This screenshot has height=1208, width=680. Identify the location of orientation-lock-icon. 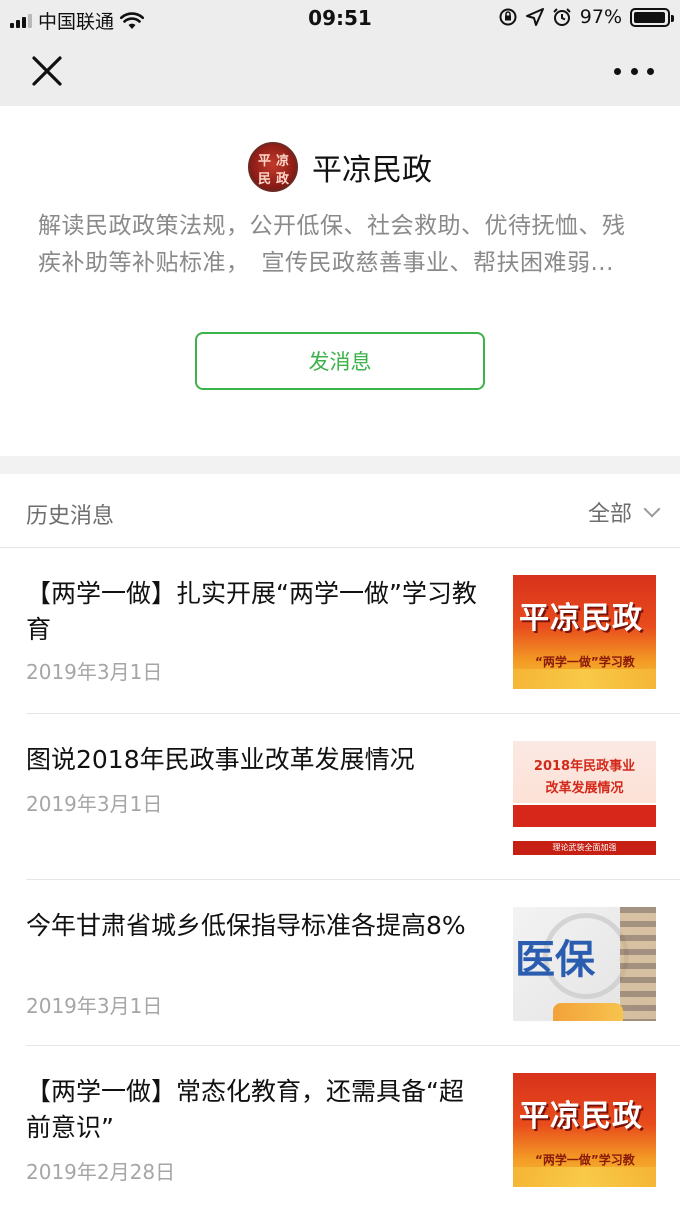
(508, 17).